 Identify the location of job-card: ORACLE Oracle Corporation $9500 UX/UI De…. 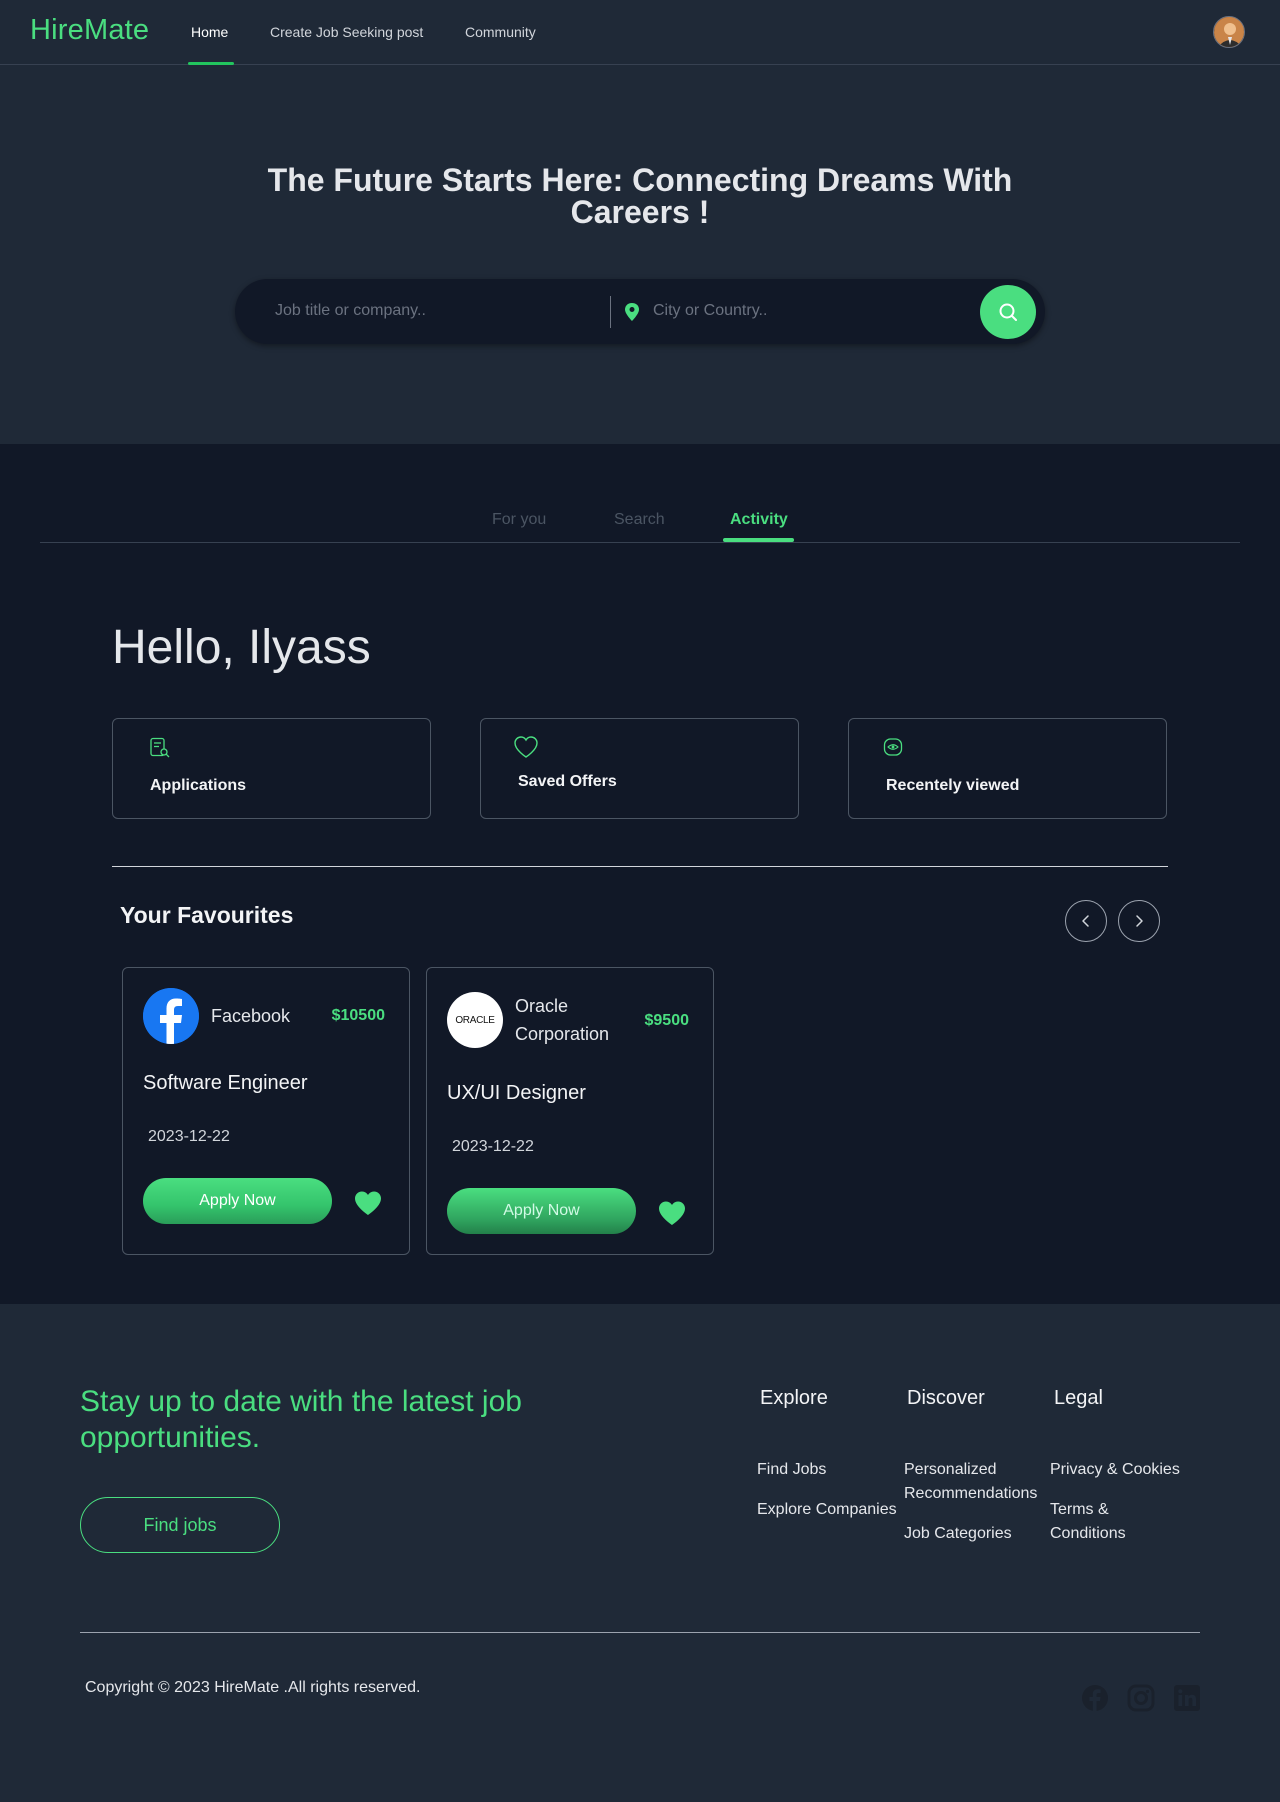
(570, 1111).